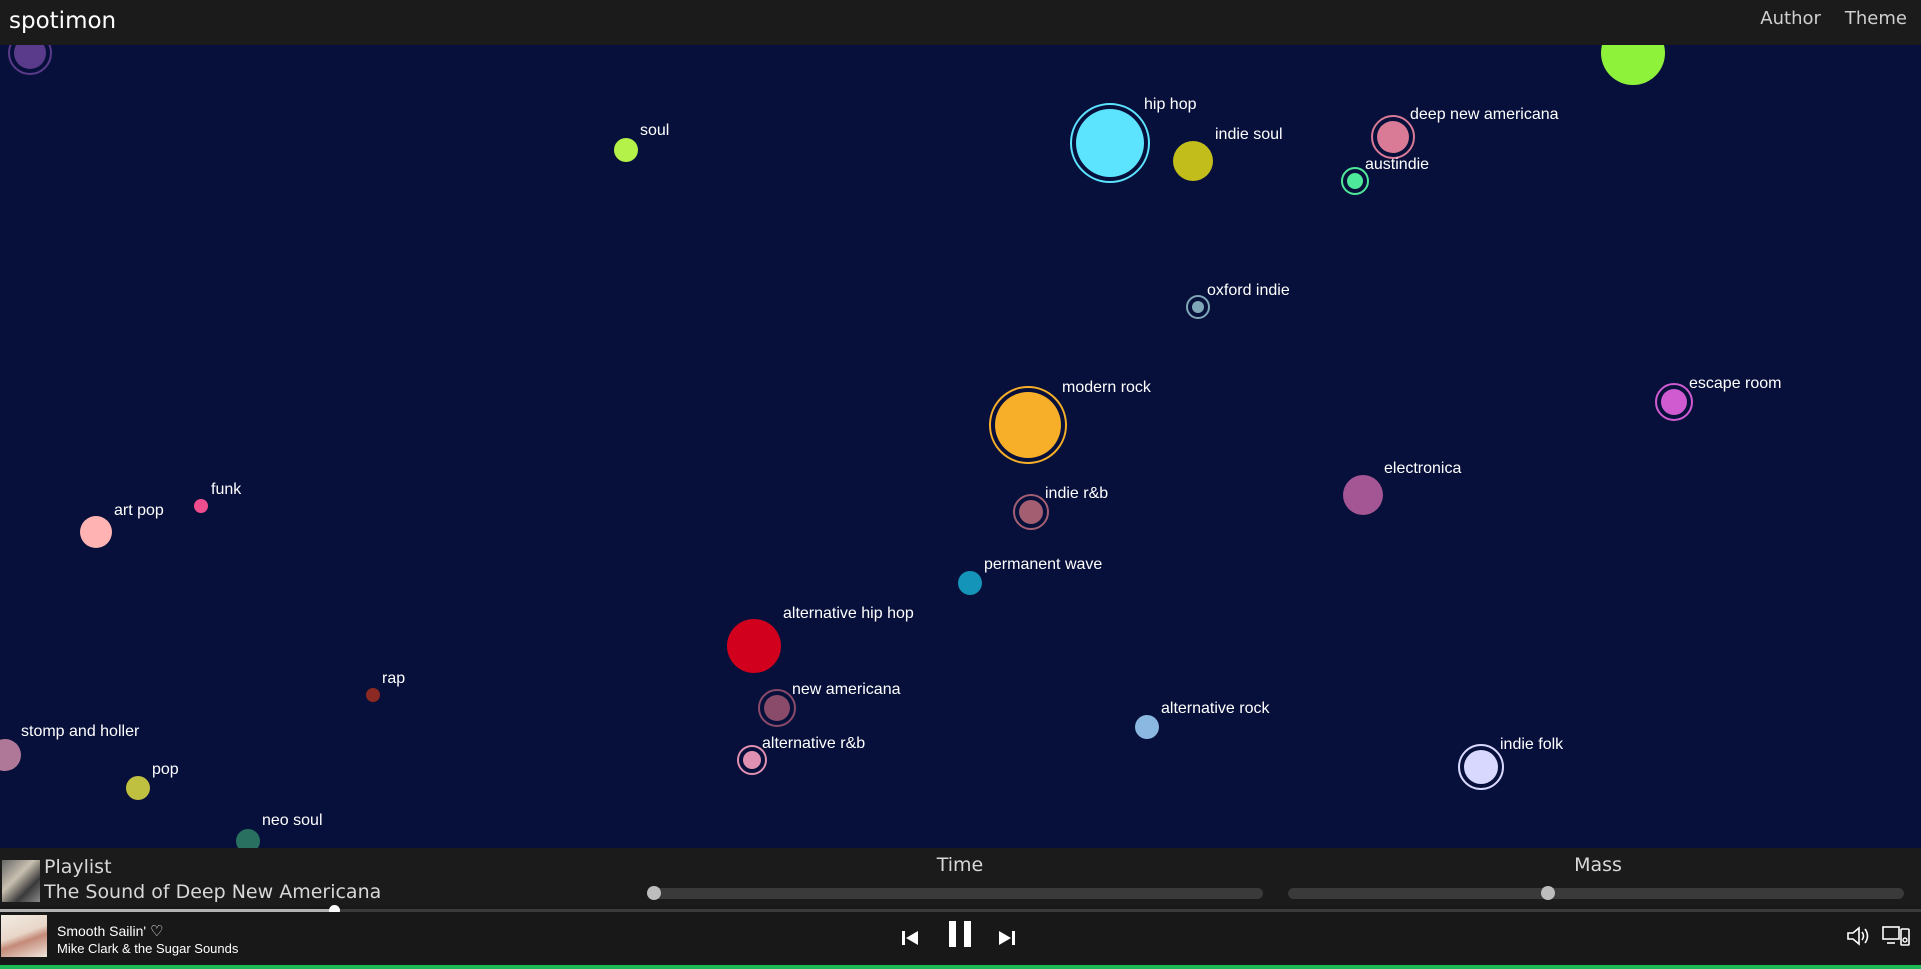 Image resolution: width=1921 pixels, height=969 pixels. Describe the element at coordinates (1248, 290) in the screenshot. I see `genre-node-label: oxford indie` at that location.